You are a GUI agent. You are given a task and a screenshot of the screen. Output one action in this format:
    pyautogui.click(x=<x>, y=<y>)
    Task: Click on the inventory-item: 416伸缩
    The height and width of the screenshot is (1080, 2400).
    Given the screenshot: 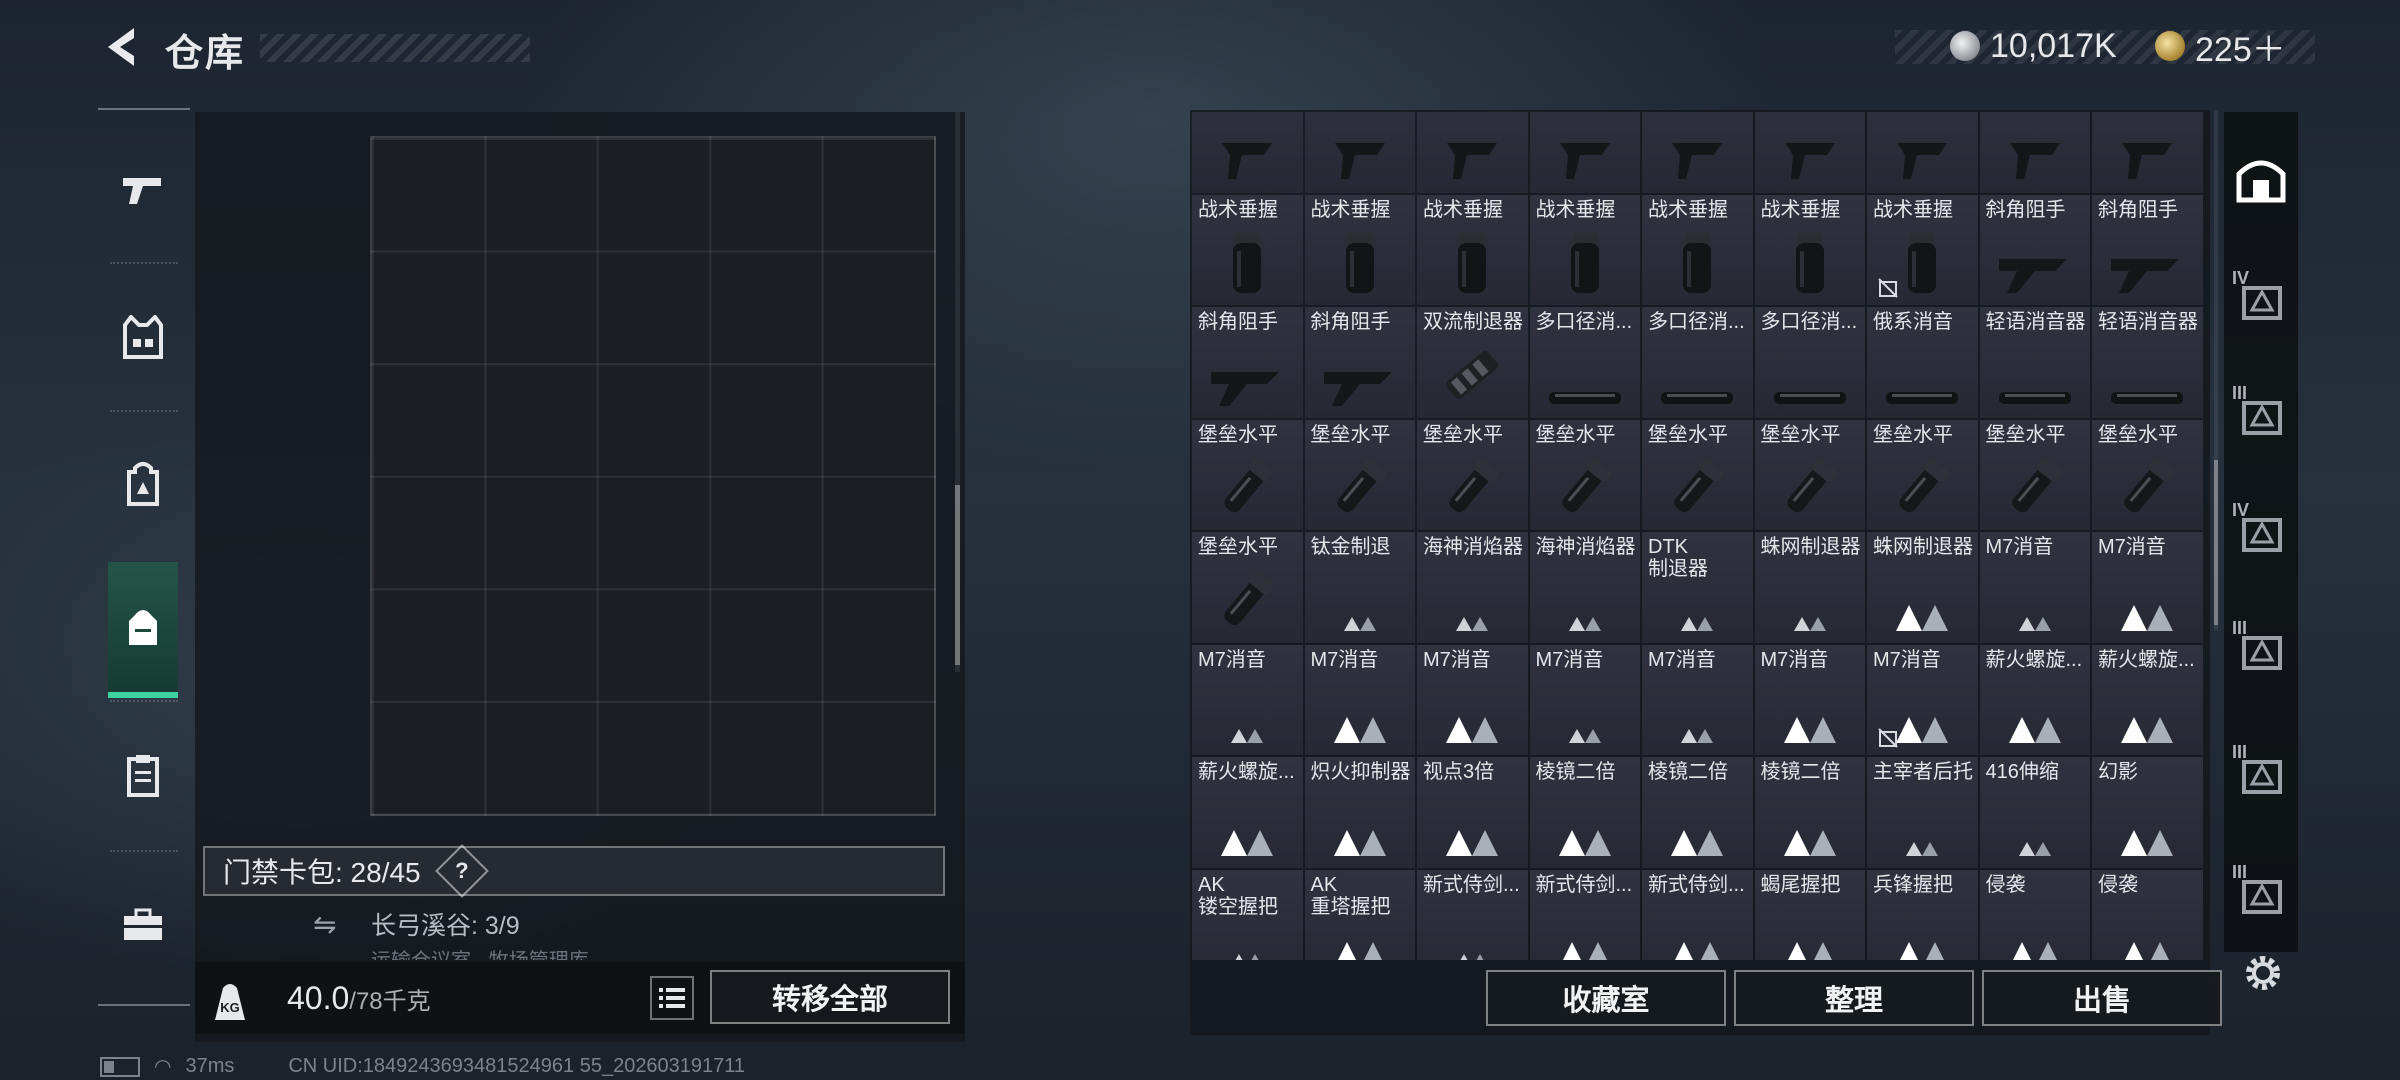 What is the action you would take?
    pyautogui.click(x=2034, y=812)
    